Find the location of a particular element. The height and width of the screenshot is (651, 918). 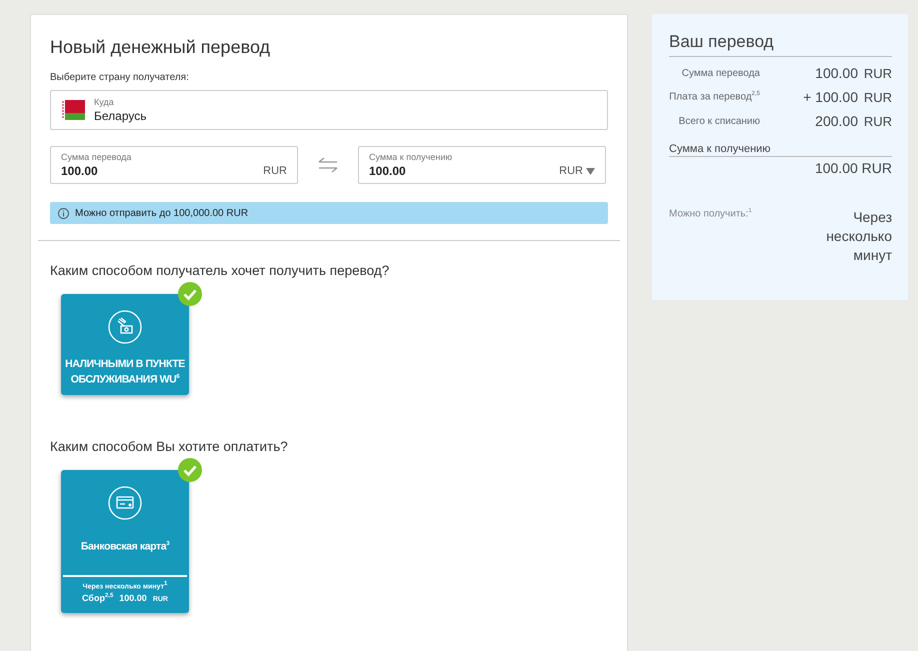

summary-value: 100.00 is located at coordinates (836, 73).